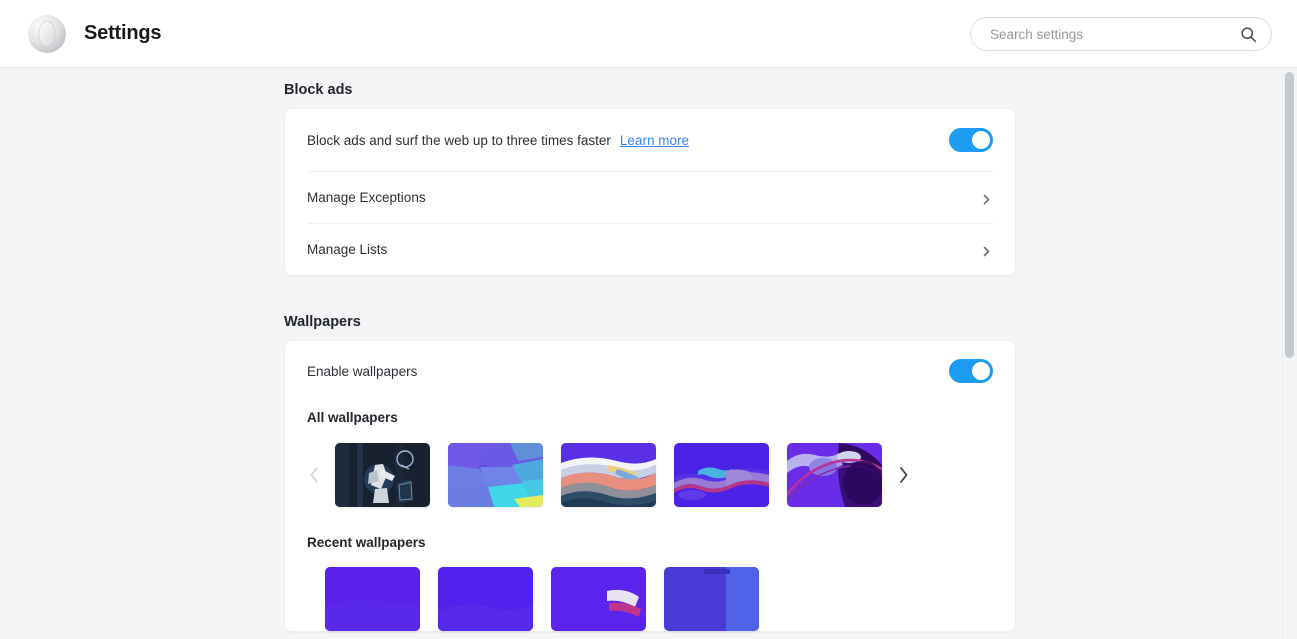  What do you see at coordinates (1115, 34) in the screenshot?
I see `search-input` at bounding box center [1115, 34].